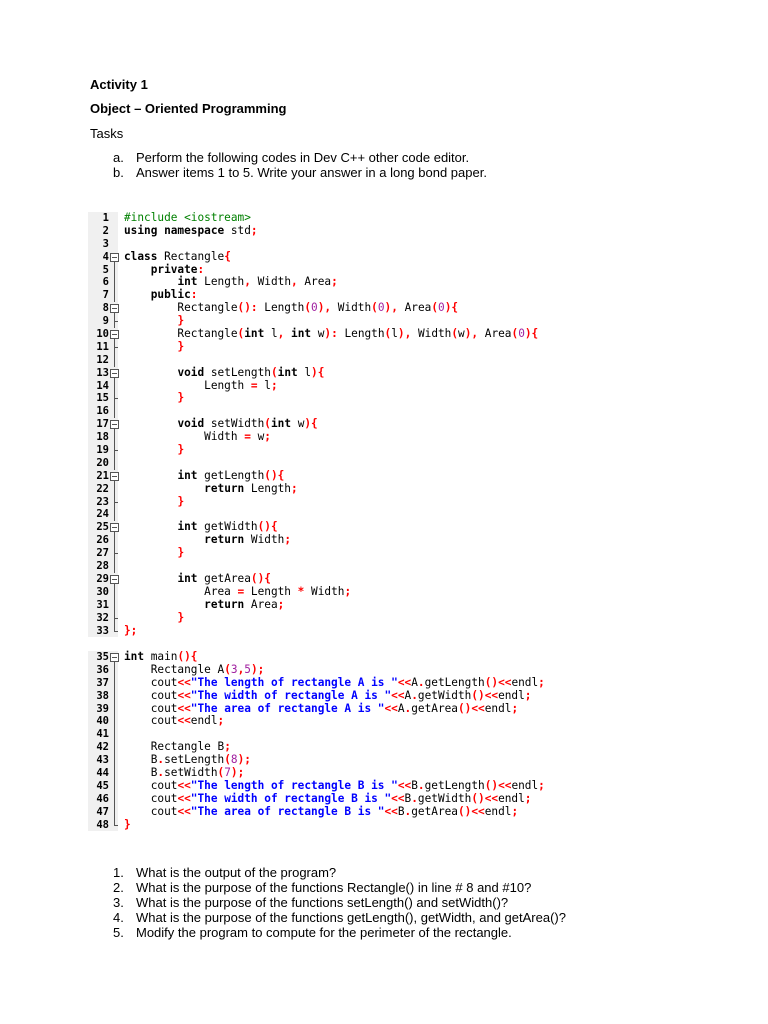 This screenshot has height=1024, width=768. What do you see at coordinates (191, 773) in the screenshot?
I see `code-token: setWidth` at bounding box center [191, 773].